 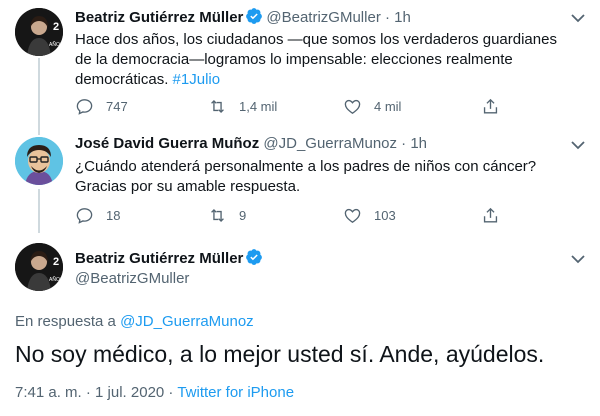 What do you see at coordinates (65, 321) in the screenshot?
I see `reply-prefix: En respuesta a` at bounding box center [65, 321].